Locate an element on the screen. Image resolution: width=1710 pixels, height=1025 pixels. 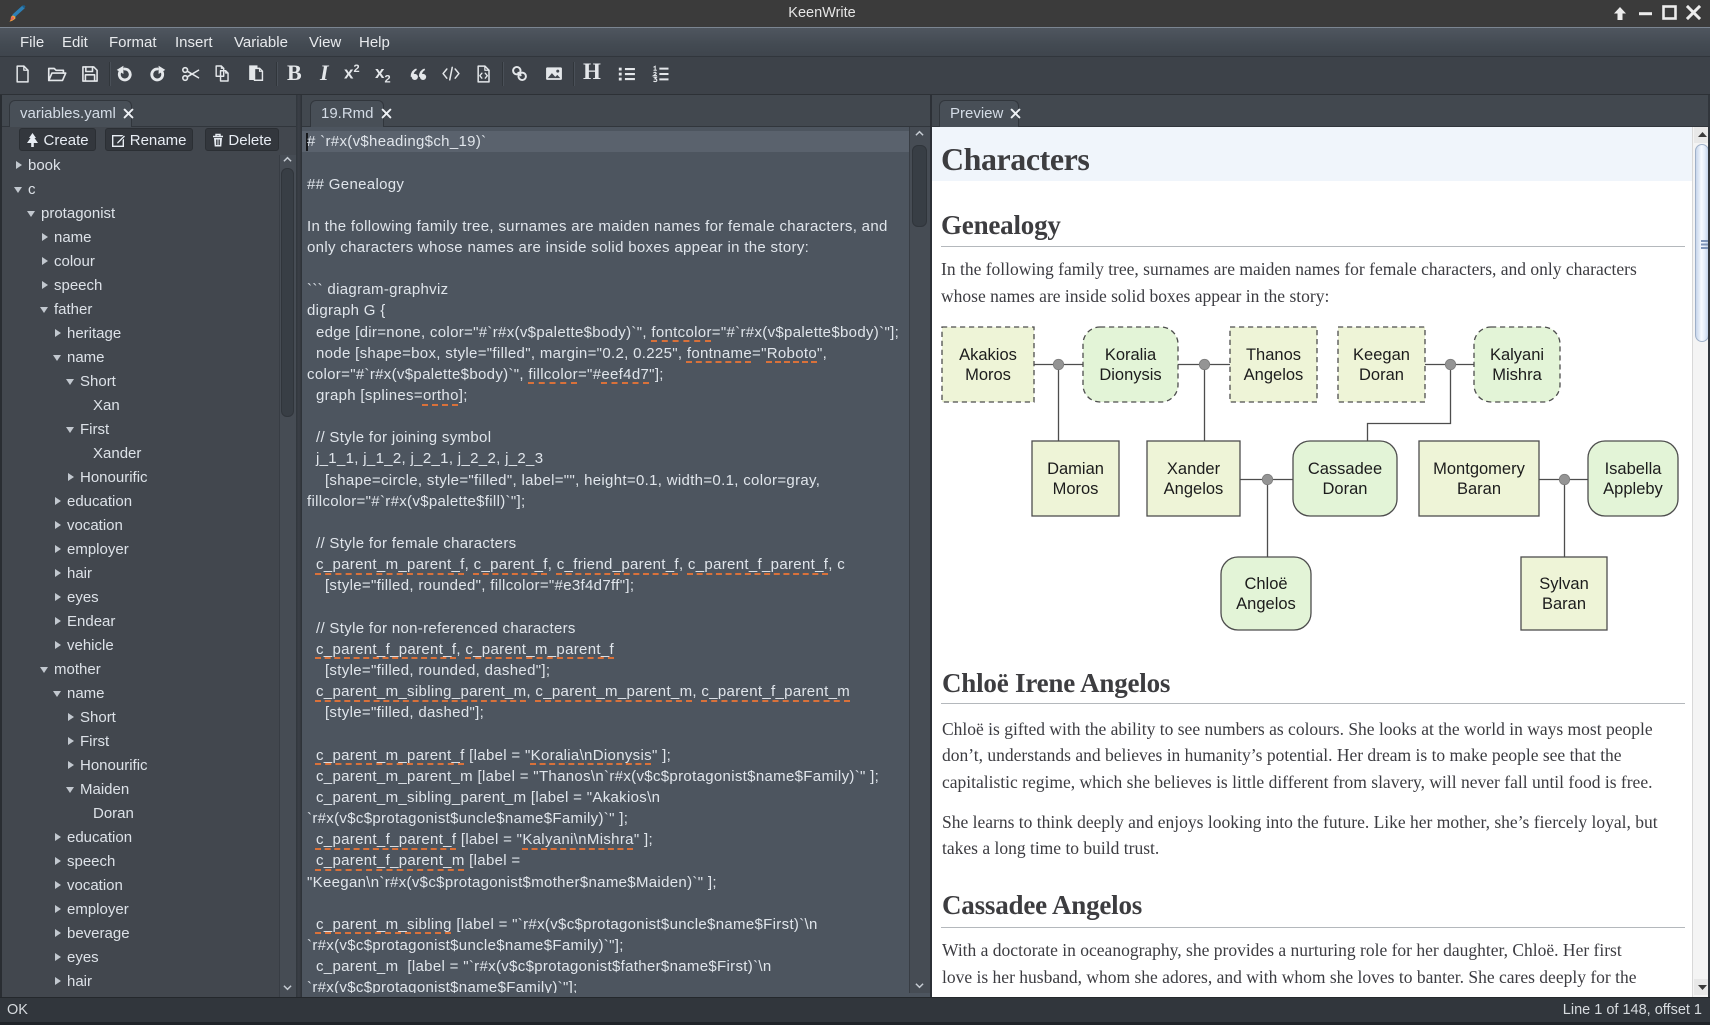
svg-text: Thanos is located at coordinates (1273, 355).